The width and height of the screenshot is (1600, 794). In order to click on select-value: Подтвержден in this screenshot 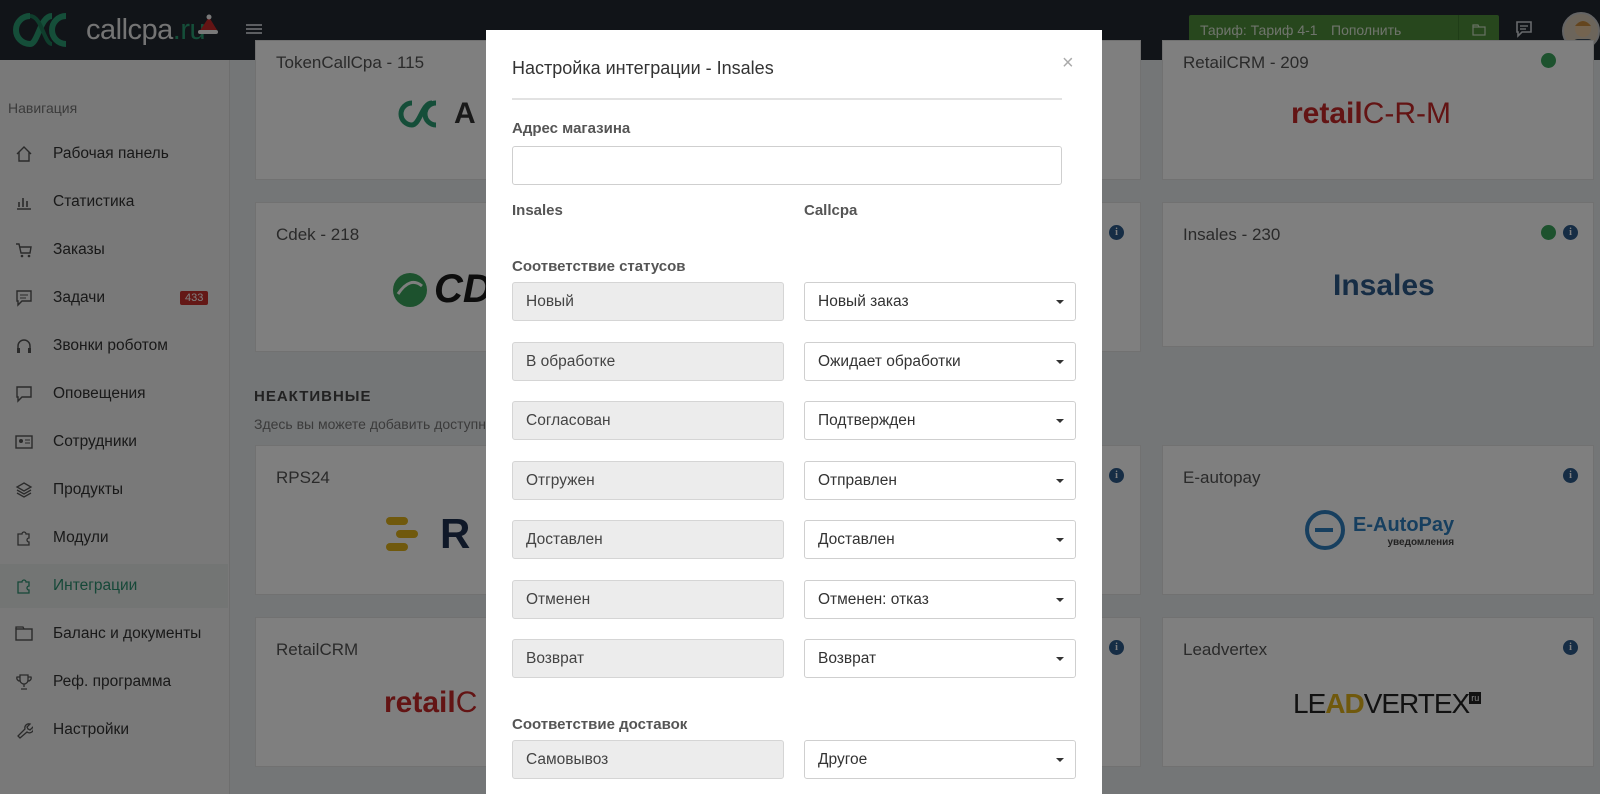, I will do `click(867, 420)`.